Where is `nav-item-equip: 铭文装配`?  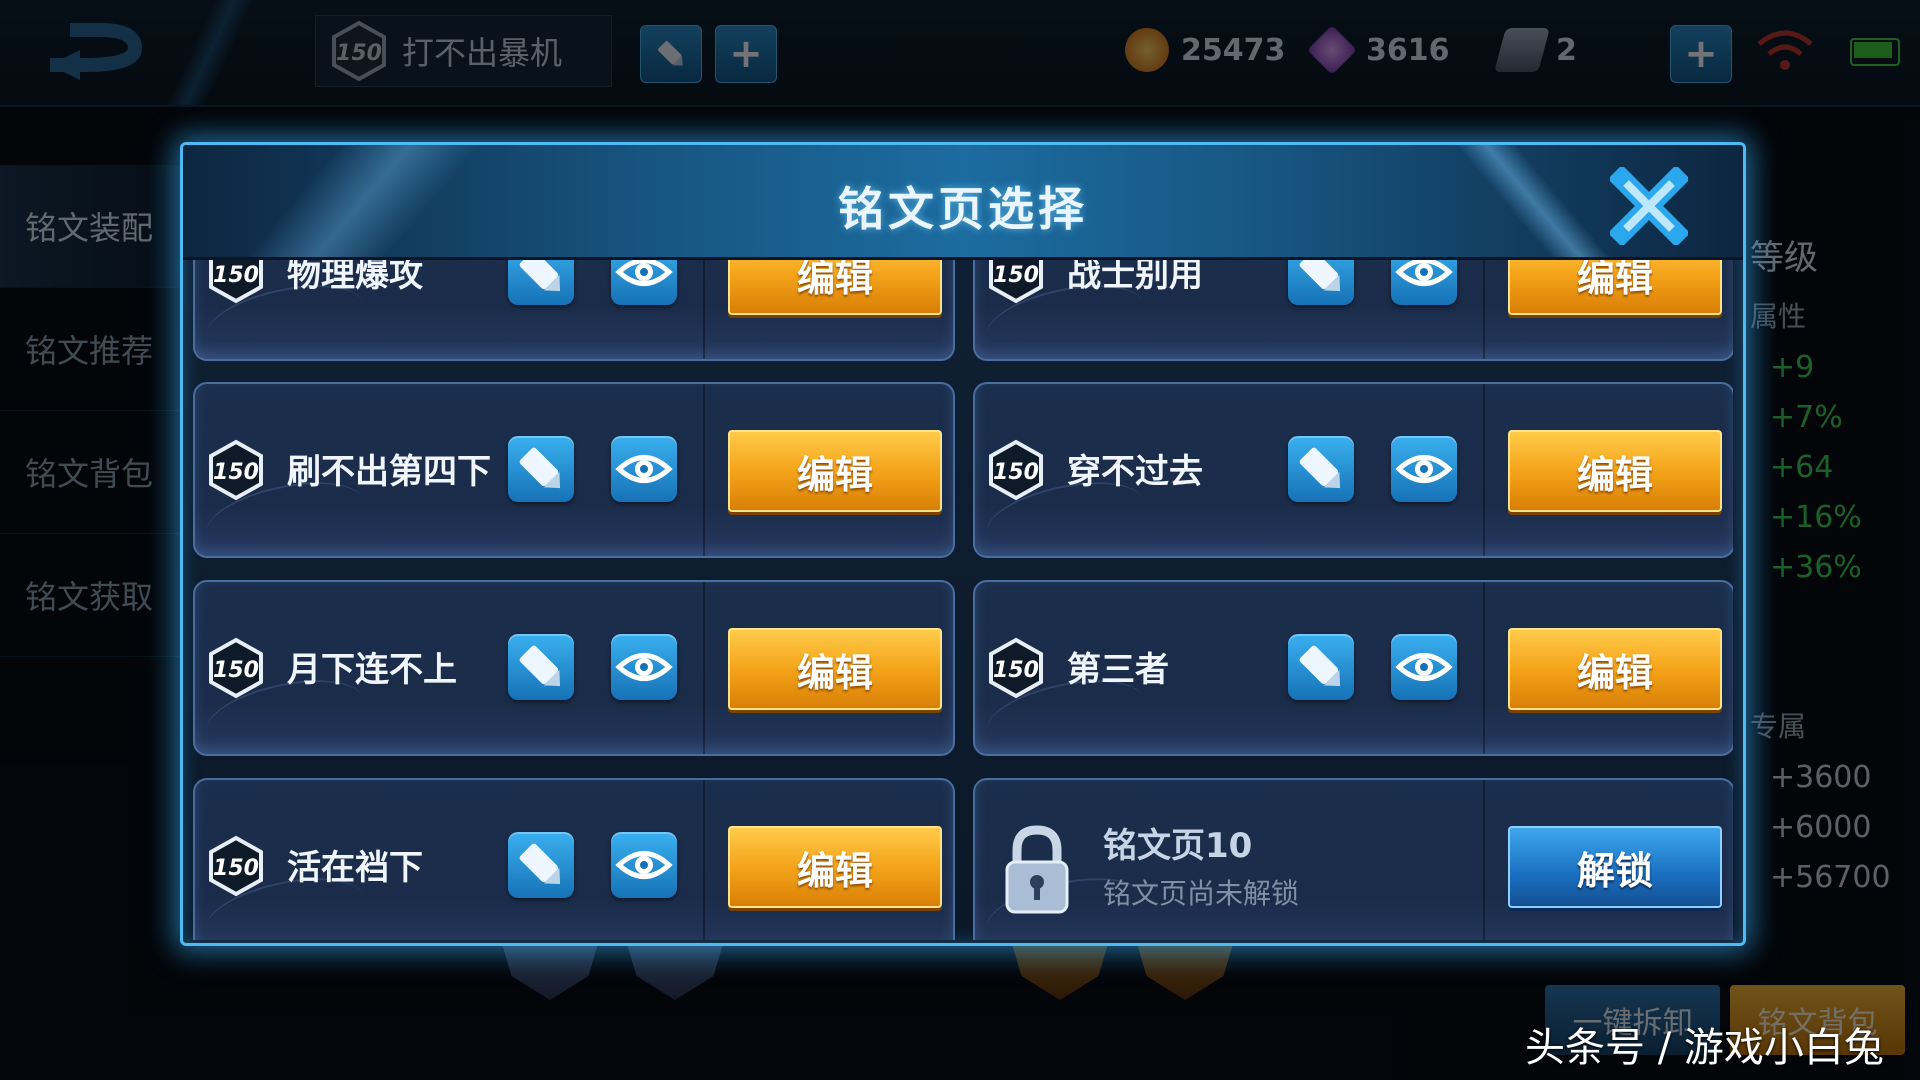 nav-item-equip: 铭文装配 is located at coordinates (90, 226).